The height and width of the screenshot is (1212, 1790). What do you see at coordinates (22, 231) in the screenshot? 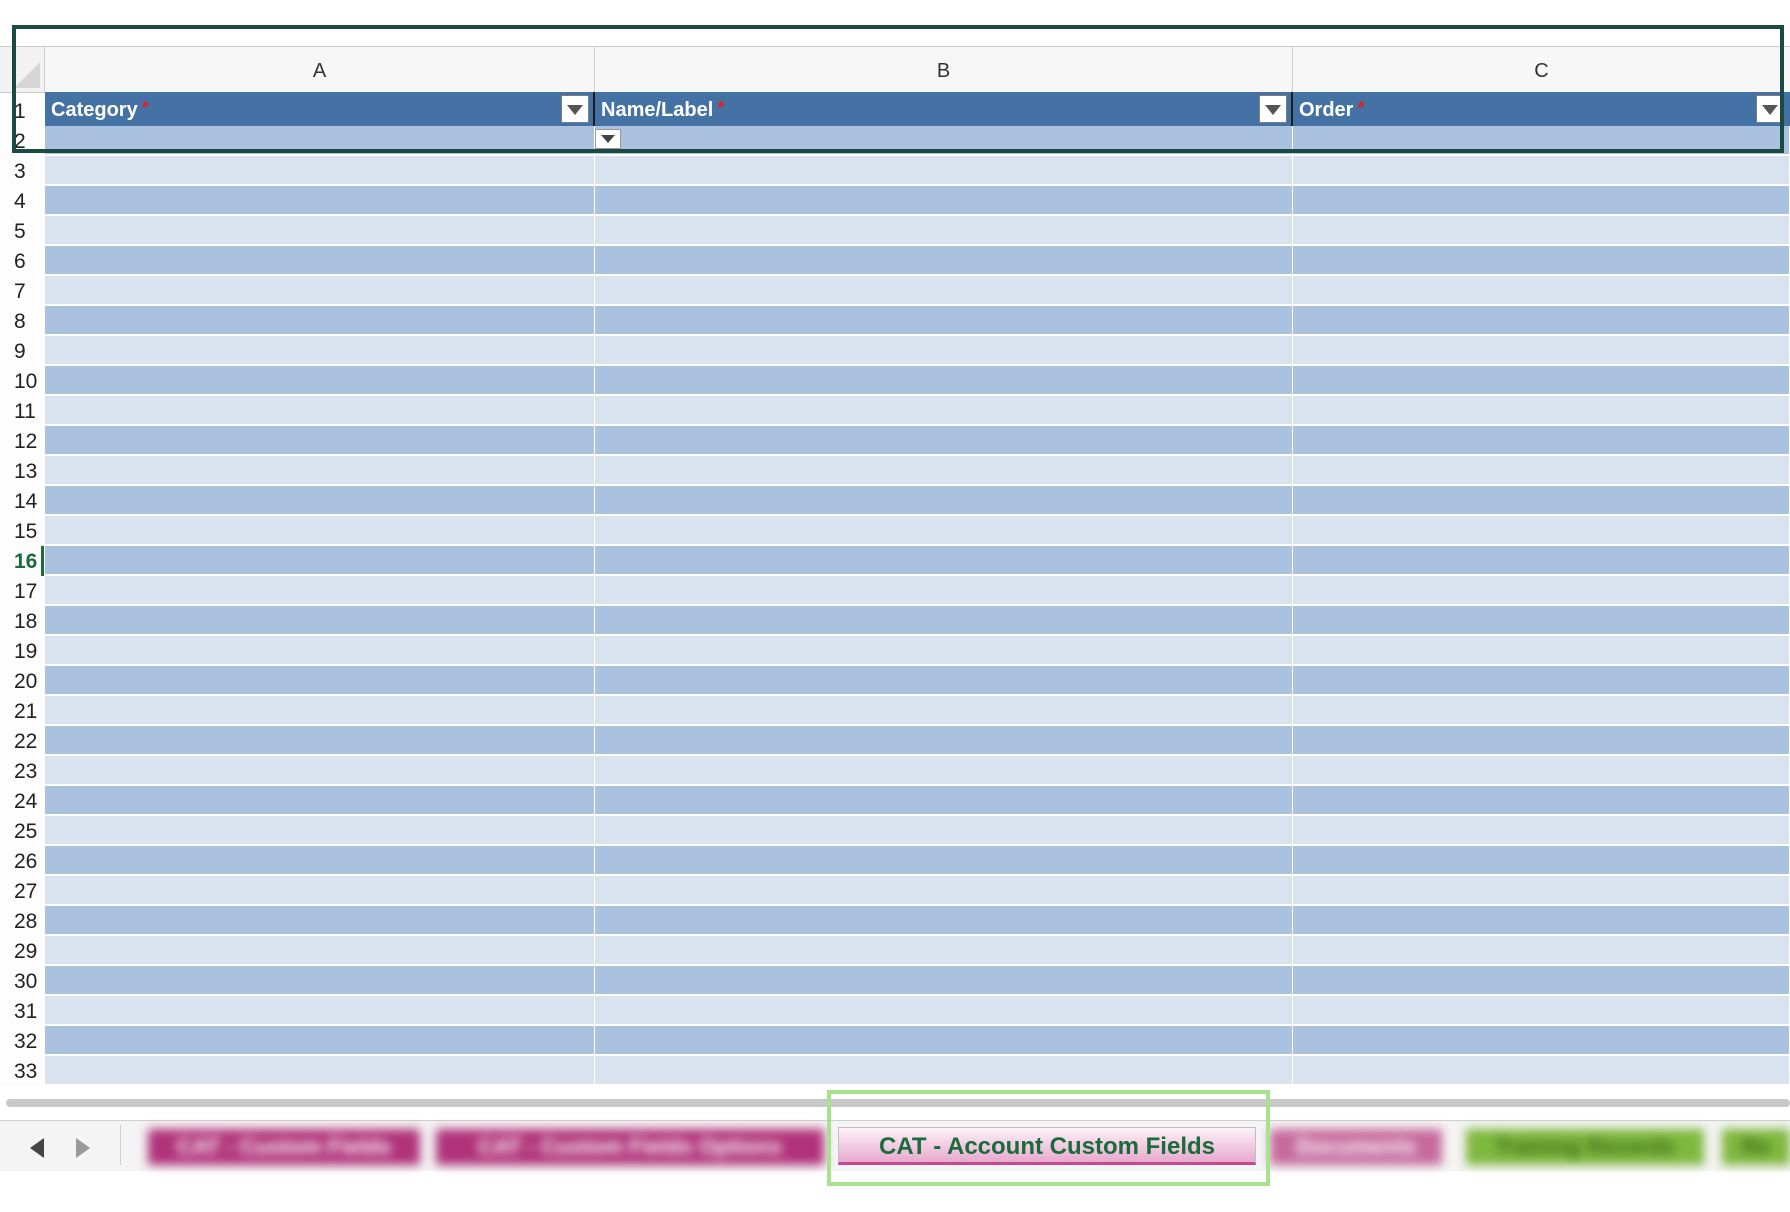
I see `row-header: 5` at bounding box center [22, 231].